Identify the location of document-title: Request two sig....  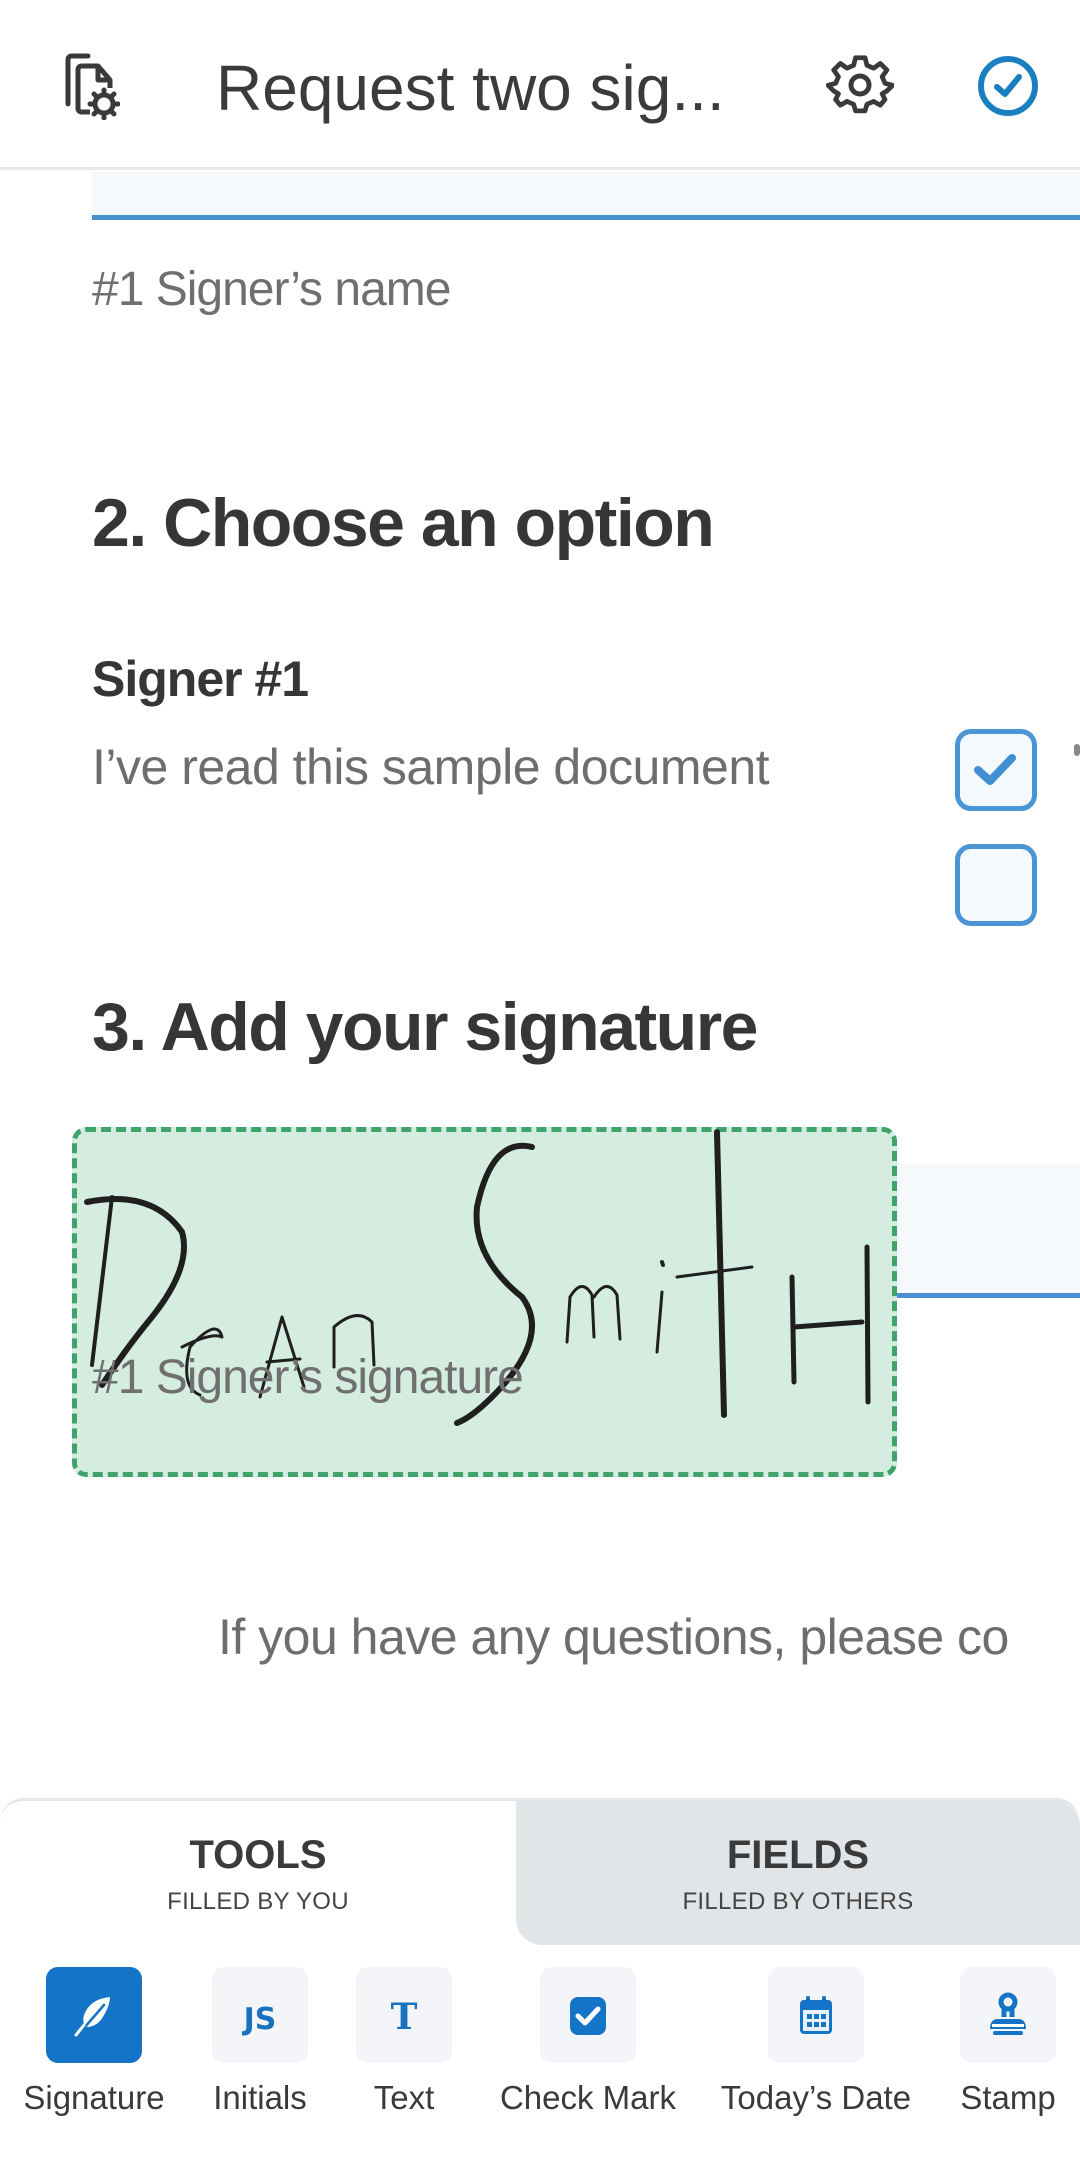
(470, 88).